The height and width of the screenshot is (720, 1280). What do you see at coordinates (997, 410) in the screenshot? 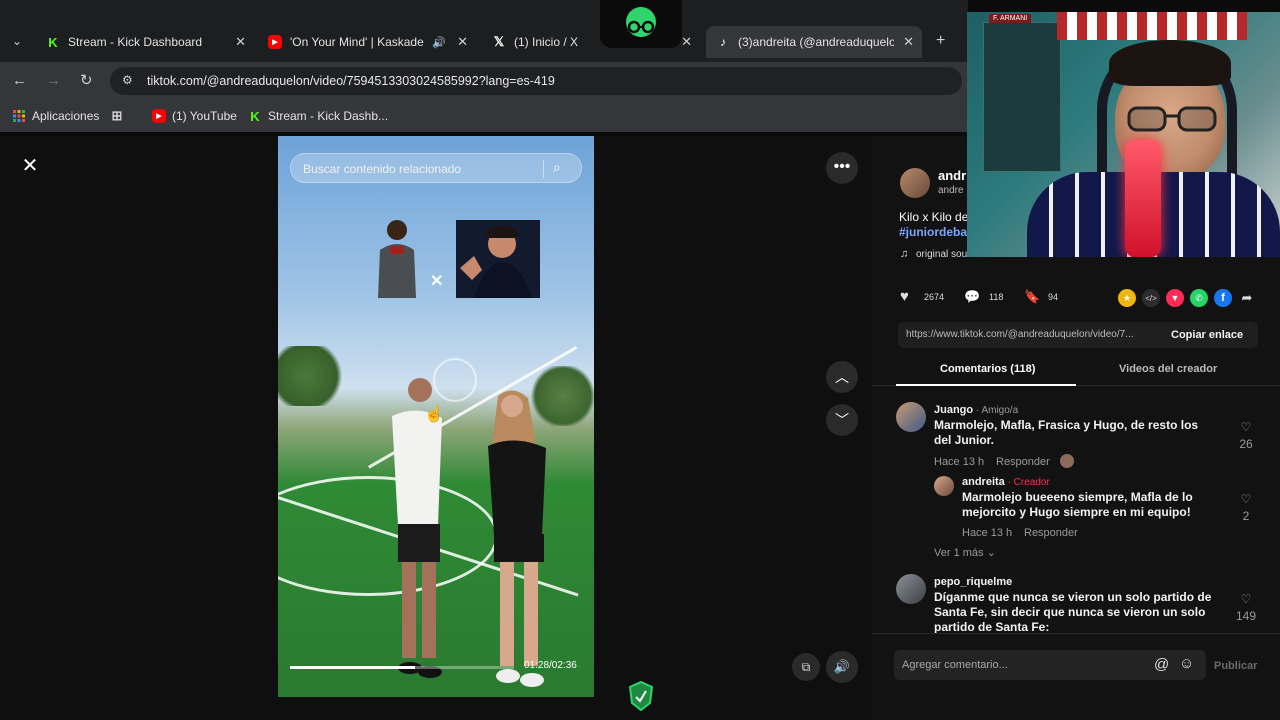
I see `comment-badge: · Amigo/a` at bounding box center [997, 410].